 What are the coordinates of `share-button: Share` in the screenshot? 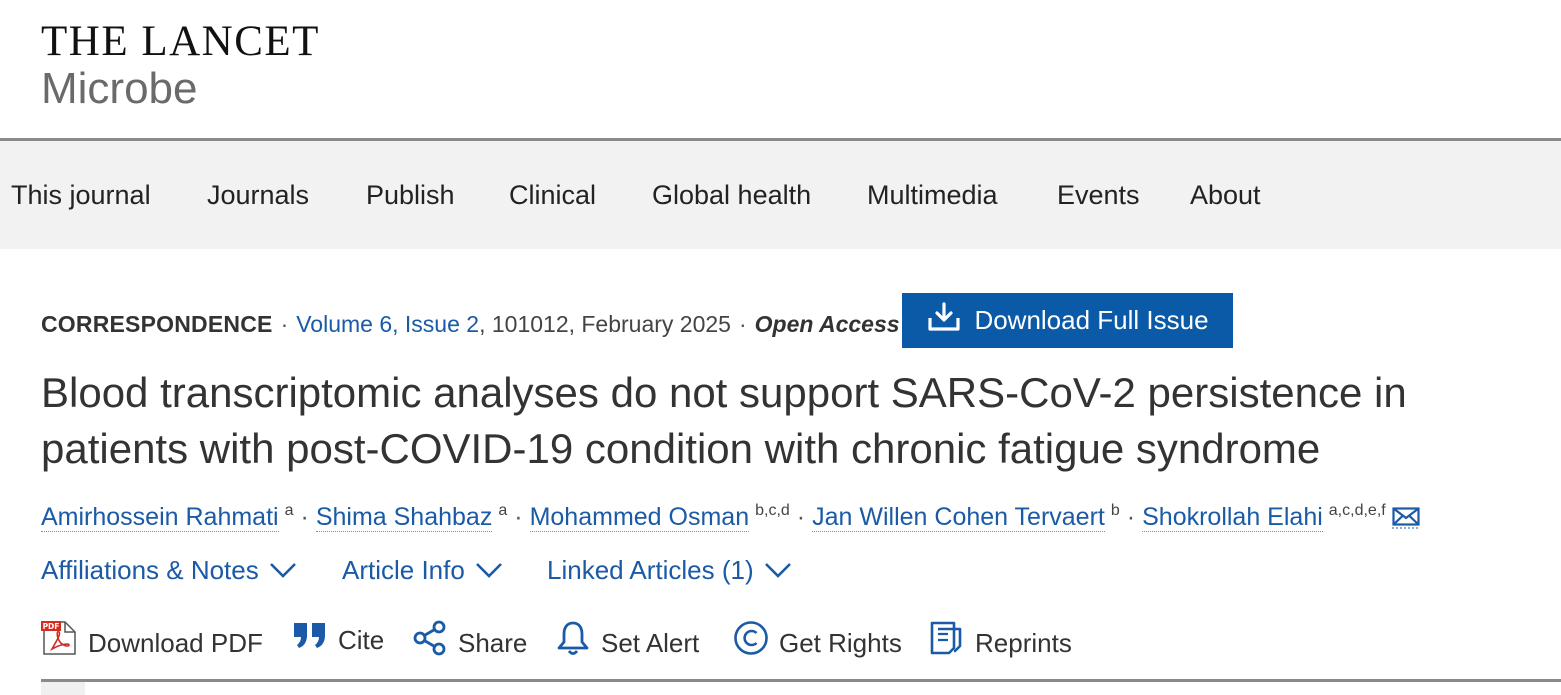 It's located at (469, 642).